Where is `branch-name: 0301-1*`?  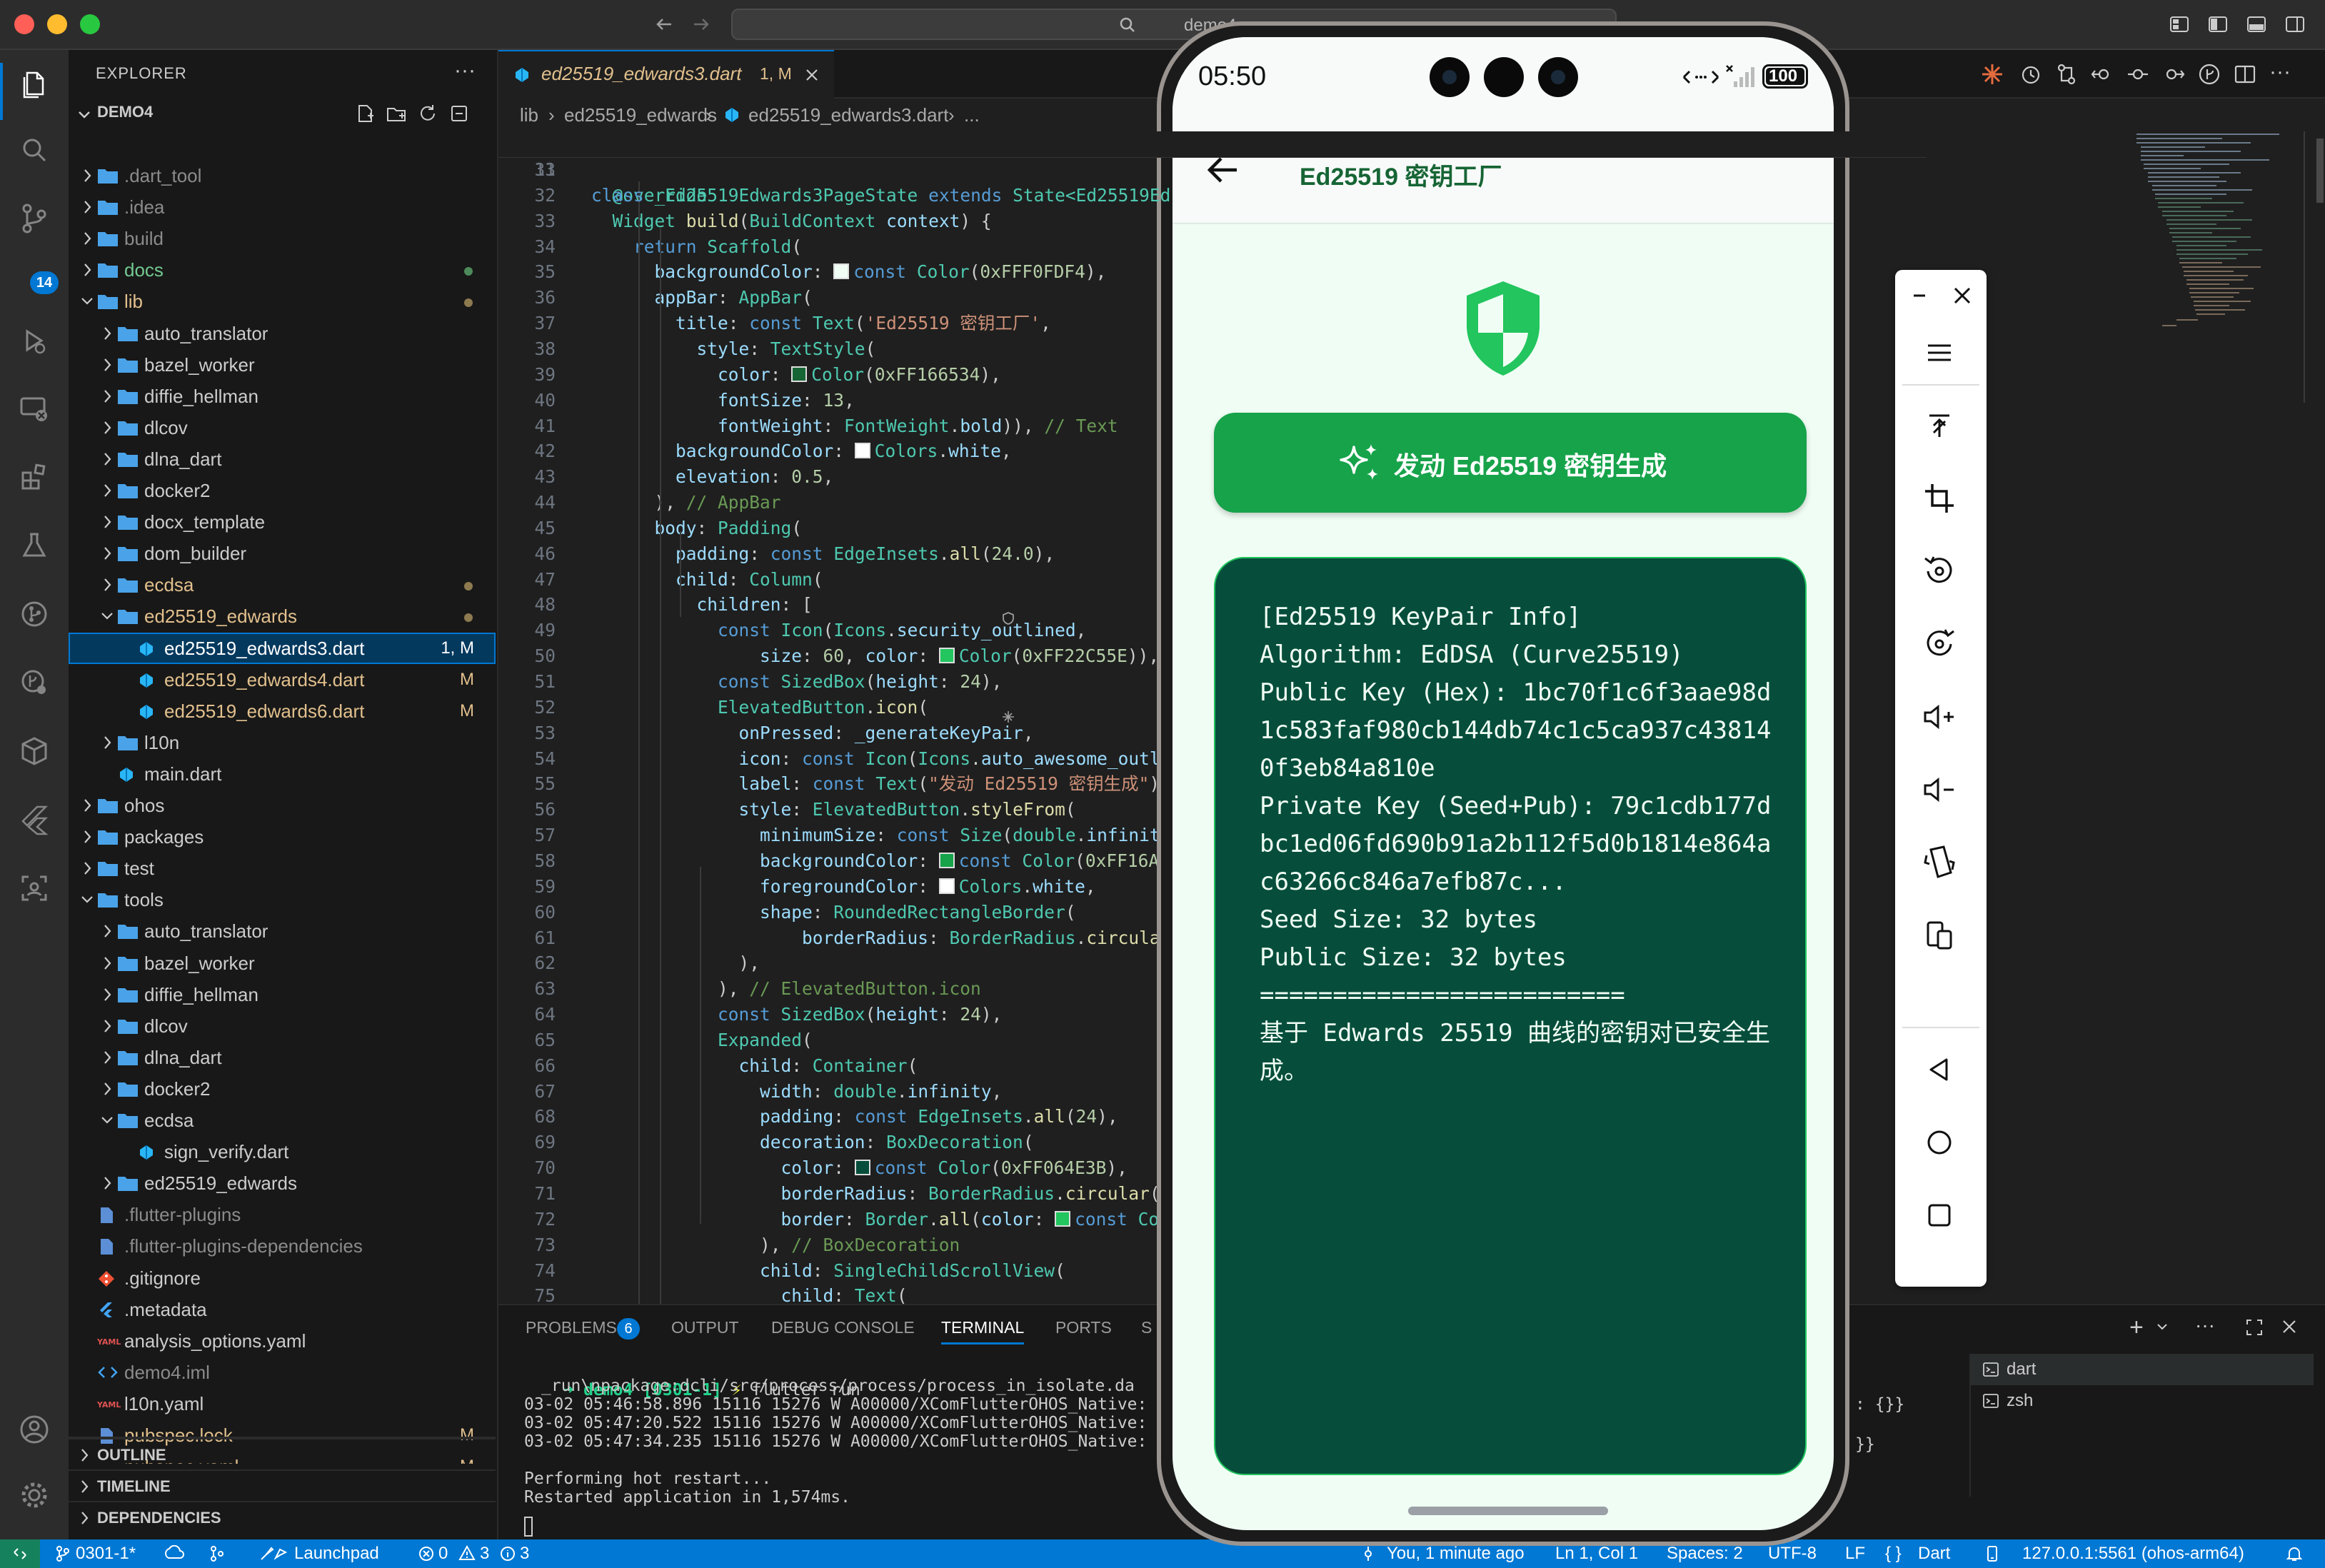
branch-name: 0301-1* is located at coordinates (106, 1553).